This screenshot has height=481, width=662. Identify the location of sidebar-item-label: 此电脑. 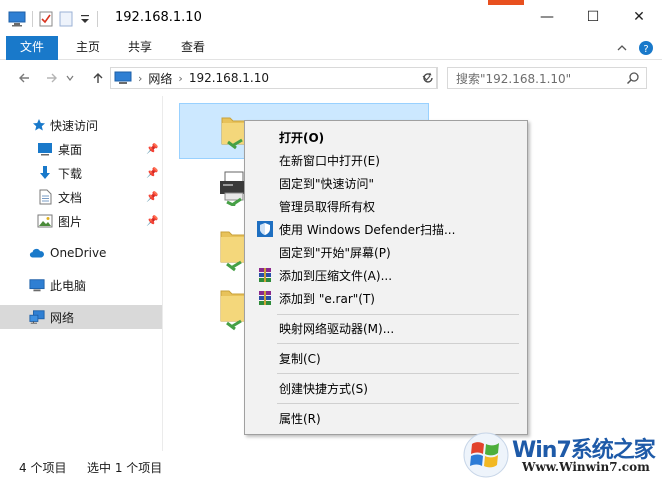
(68, 285).